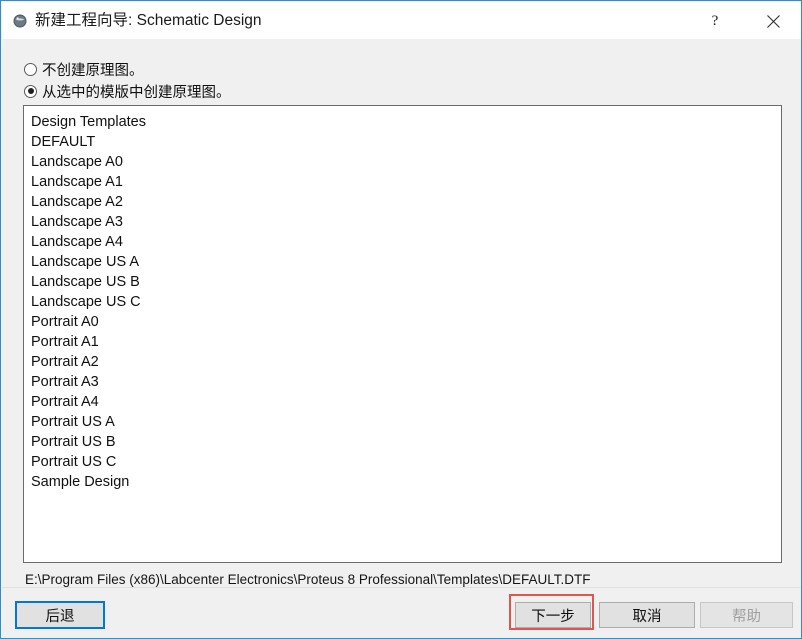 The width and height of the screenshot is (802, 639). I want to click on list-item: Landscape US A, so click(402, 262).